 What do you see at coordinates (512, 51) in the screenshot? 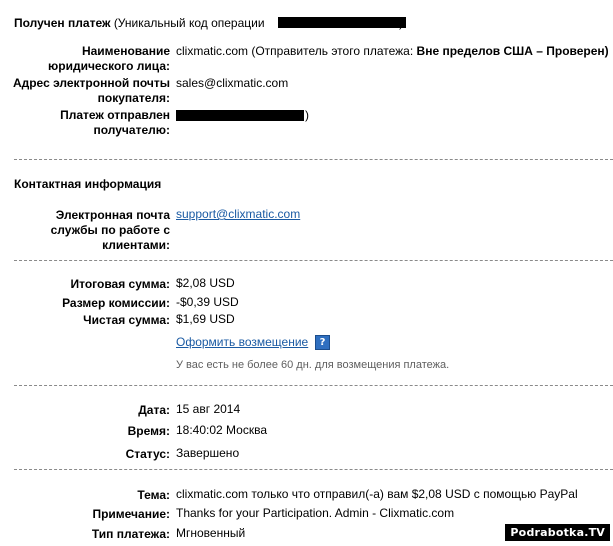
I see `sender-status: Вне пределов США – Проверен)` at bounding box center [512, 51].